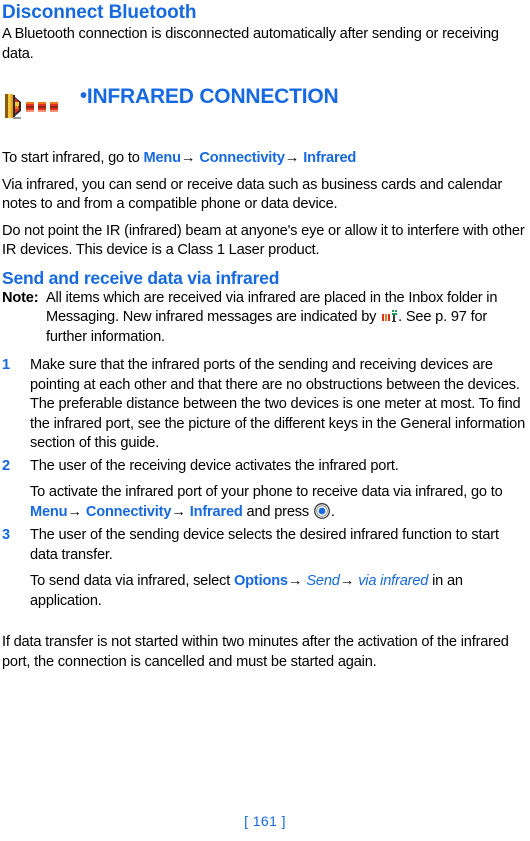 The image size is (530, 841). What do you see at coordinates (141, 277) in the screenshot?
I see `heading-send-receive-infrared: Send and receive data via infrared` at bounding box center [141, 277].